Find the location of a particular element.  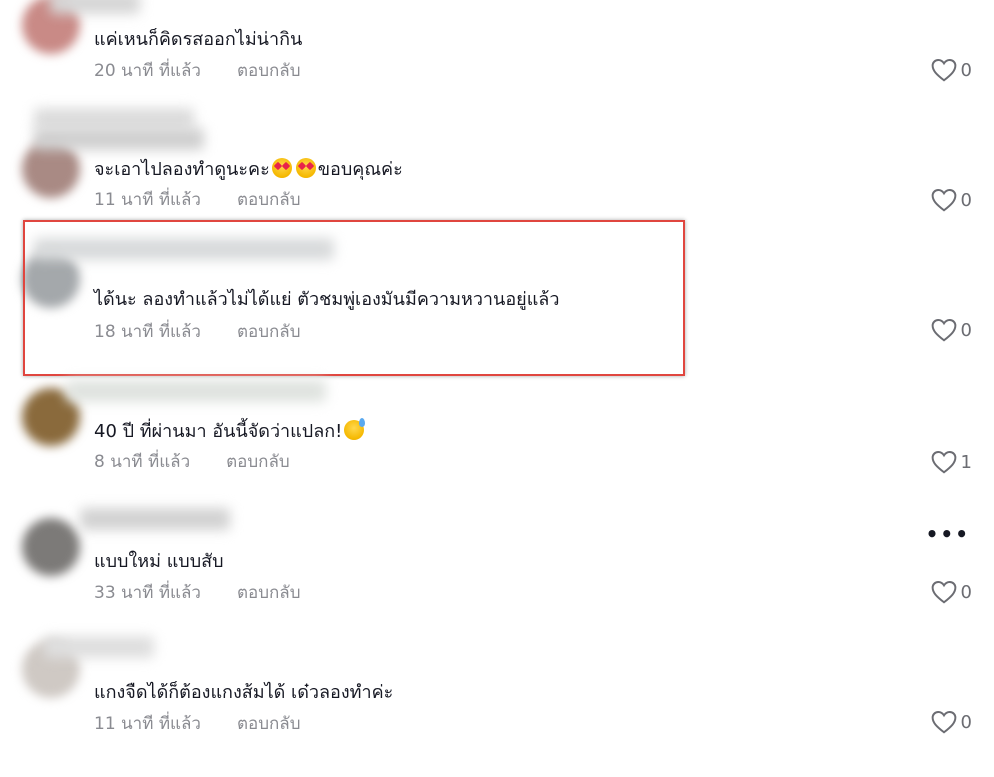

comment-text: จะเอาไปลองทำดูนะคะ ขอบคุณค่ะ is located at coordinates (248, 169).